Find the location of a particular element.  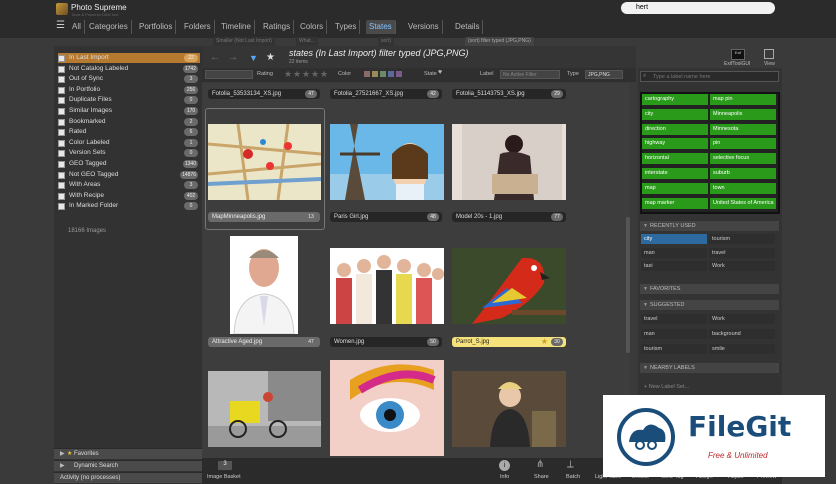

tab-ratings: Ratings is located at coordinates (277, 27).